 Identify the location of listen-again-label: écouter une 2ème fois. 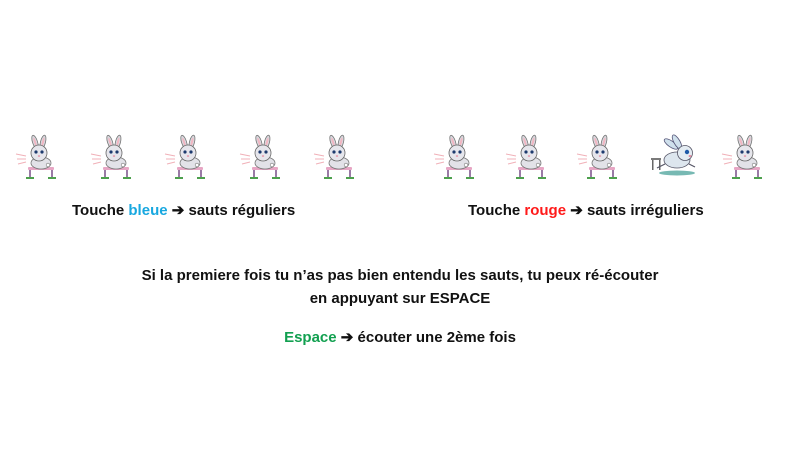
(436, 337).